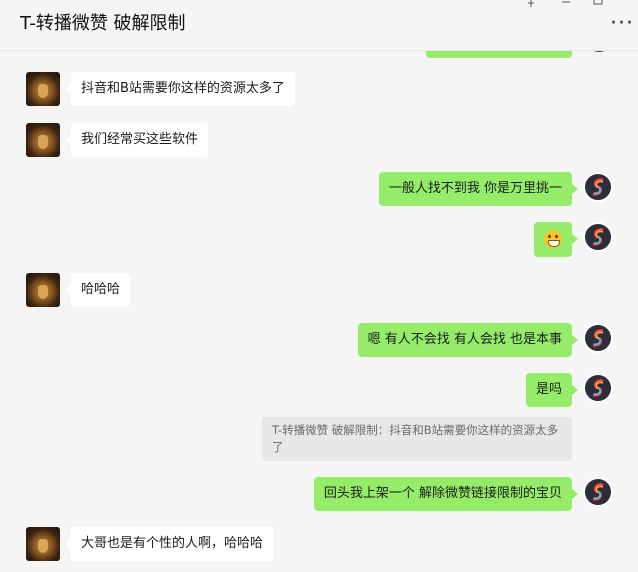  What do you see at coordinates (598, 5) in the screenshot?
I see `maximize-icon` at bounding box center [598, 5].